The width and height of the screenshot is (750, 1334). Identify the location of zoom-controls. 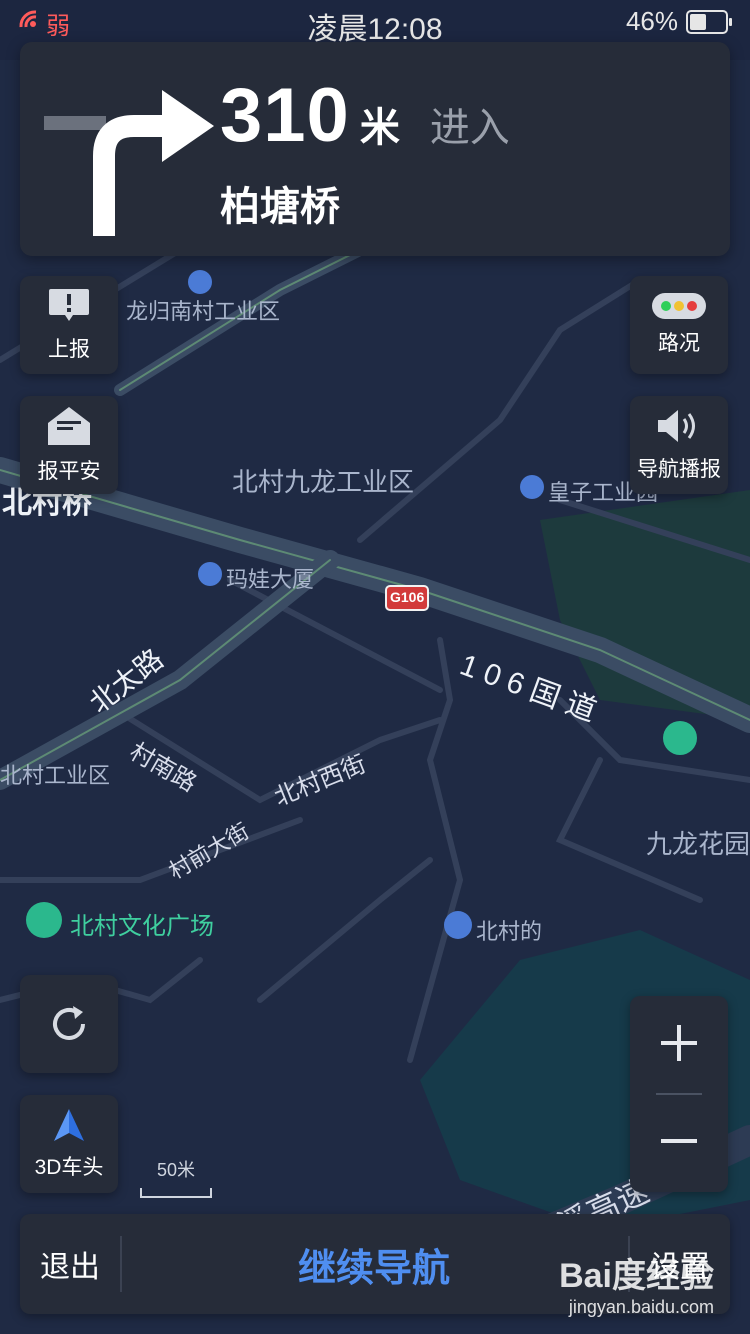
(679, 1094).